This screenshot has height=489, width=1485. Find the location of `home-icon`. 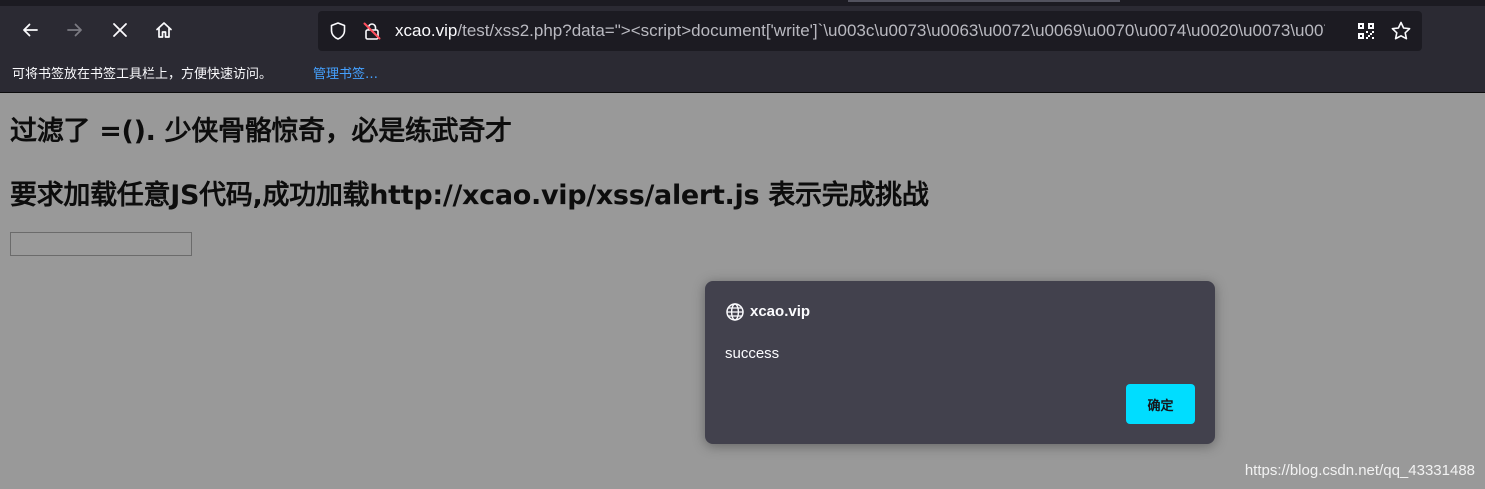

home-icon is located at coordinates (164, 30).